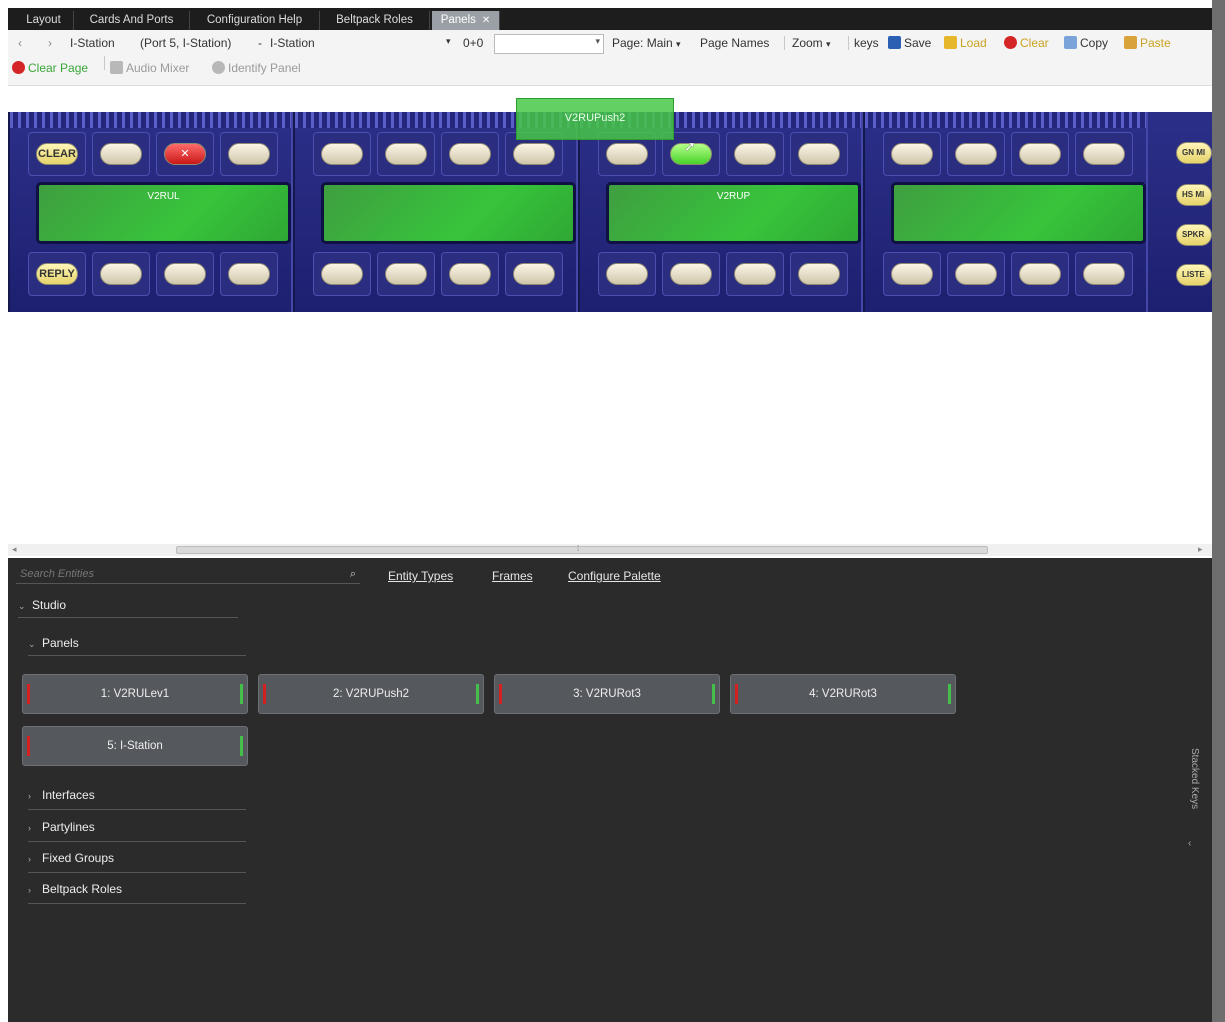  I want to click on panel-tile: 4: V2RURot3, so click(843, 694).